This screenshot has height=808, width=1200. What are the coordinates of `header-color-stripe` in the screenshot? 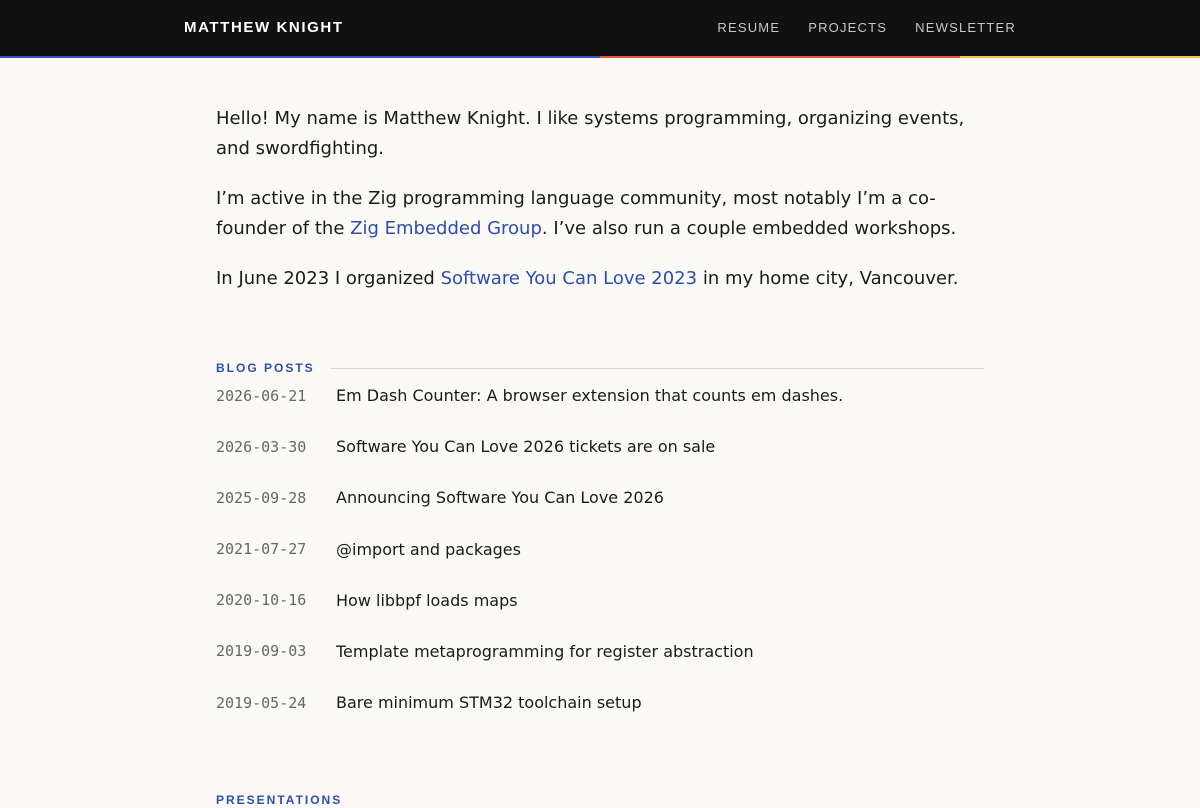 It's located at (600, 57).